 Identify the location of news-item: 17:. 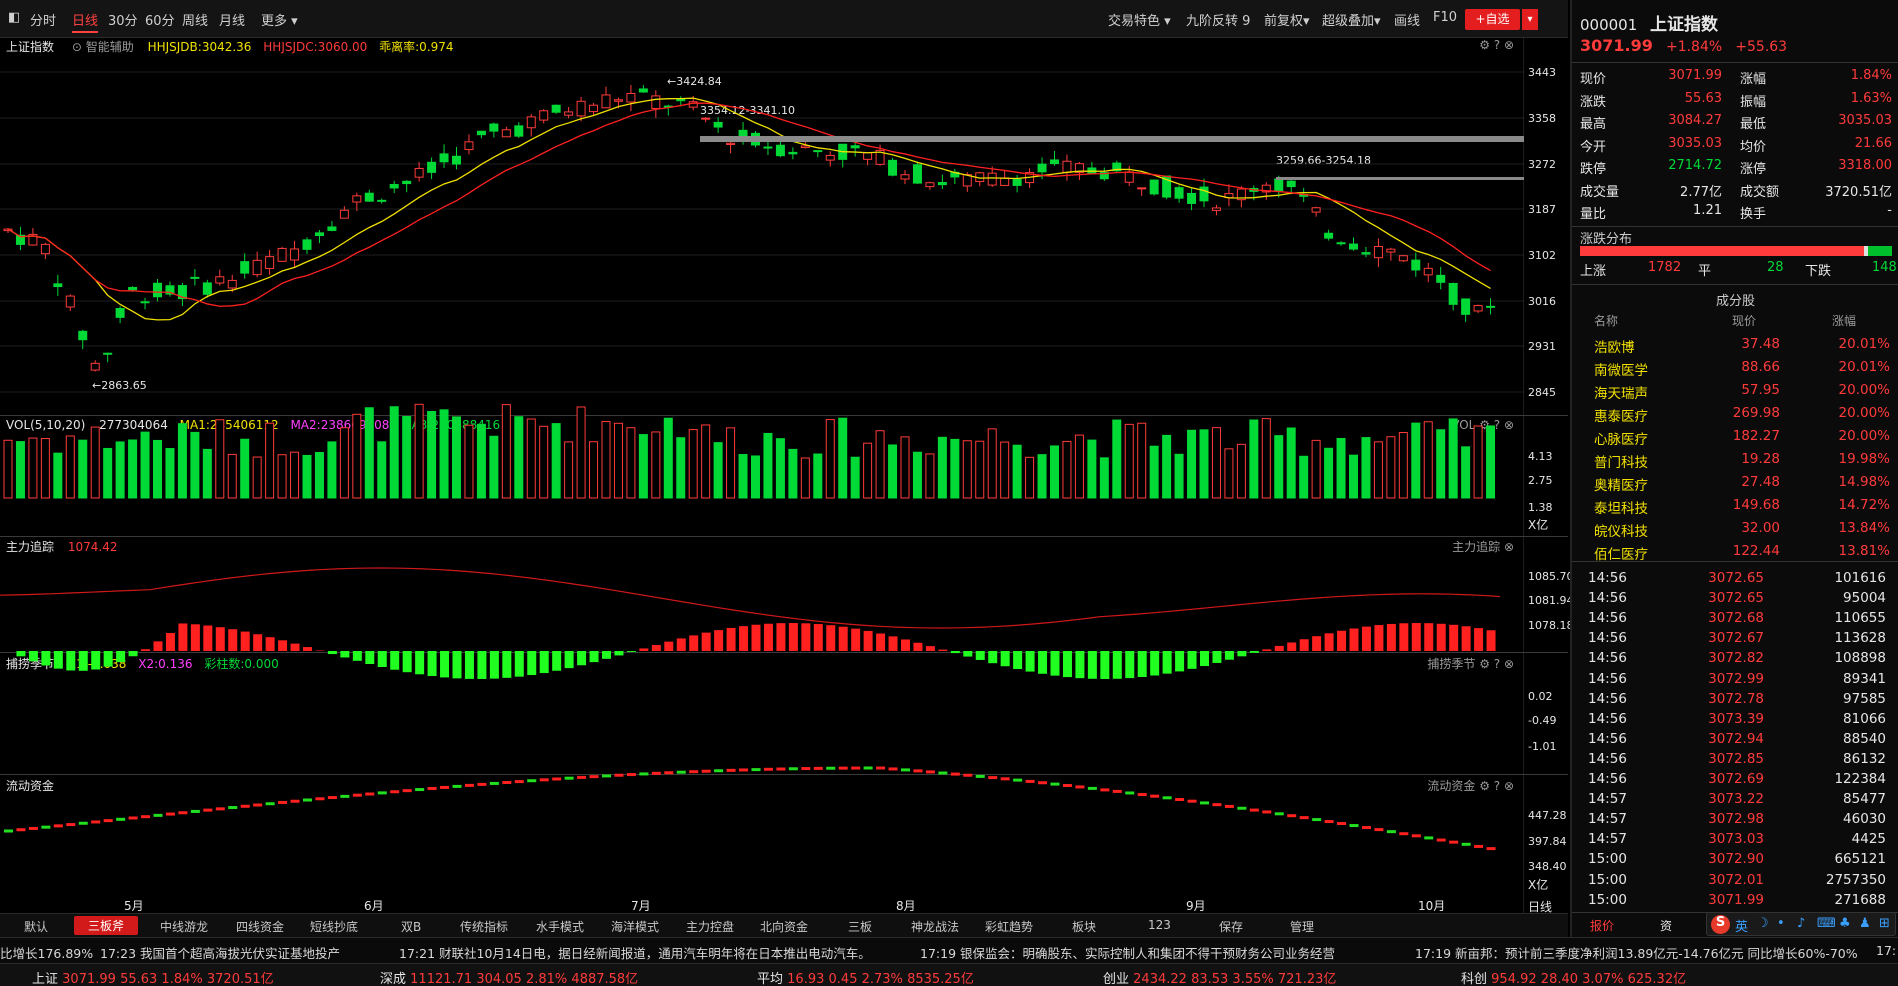
(1886, 950).